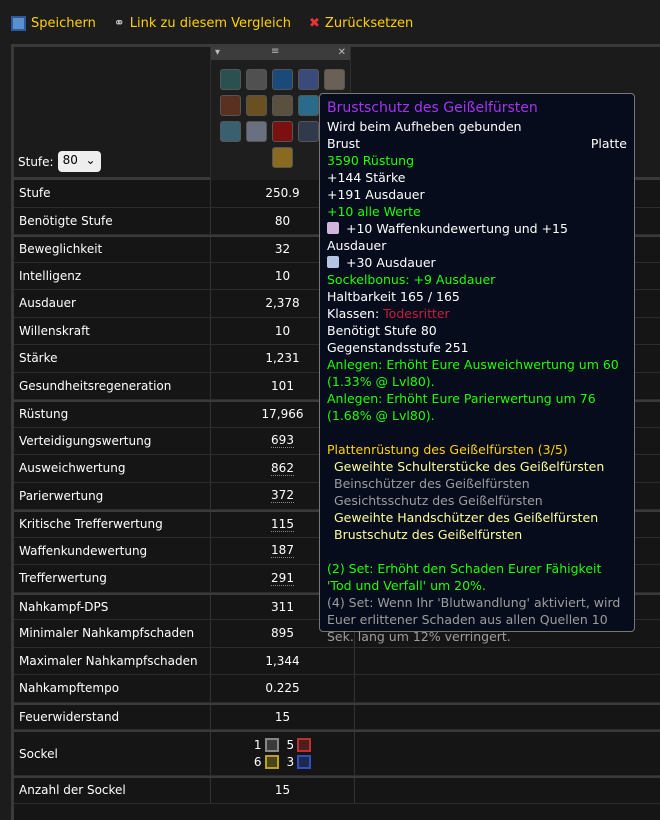  What do you see at coordinates (112, 385) in the screenshot?
I see `stat-label: Gesundheitsregeneration` at bounding box center [112, 385].